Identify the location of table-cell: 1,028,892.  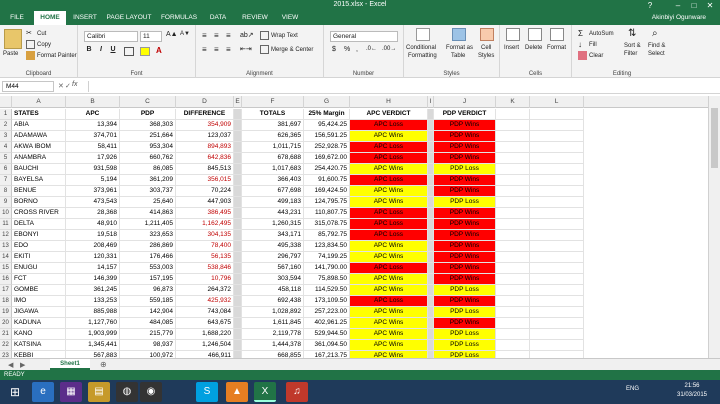
(273, 312).